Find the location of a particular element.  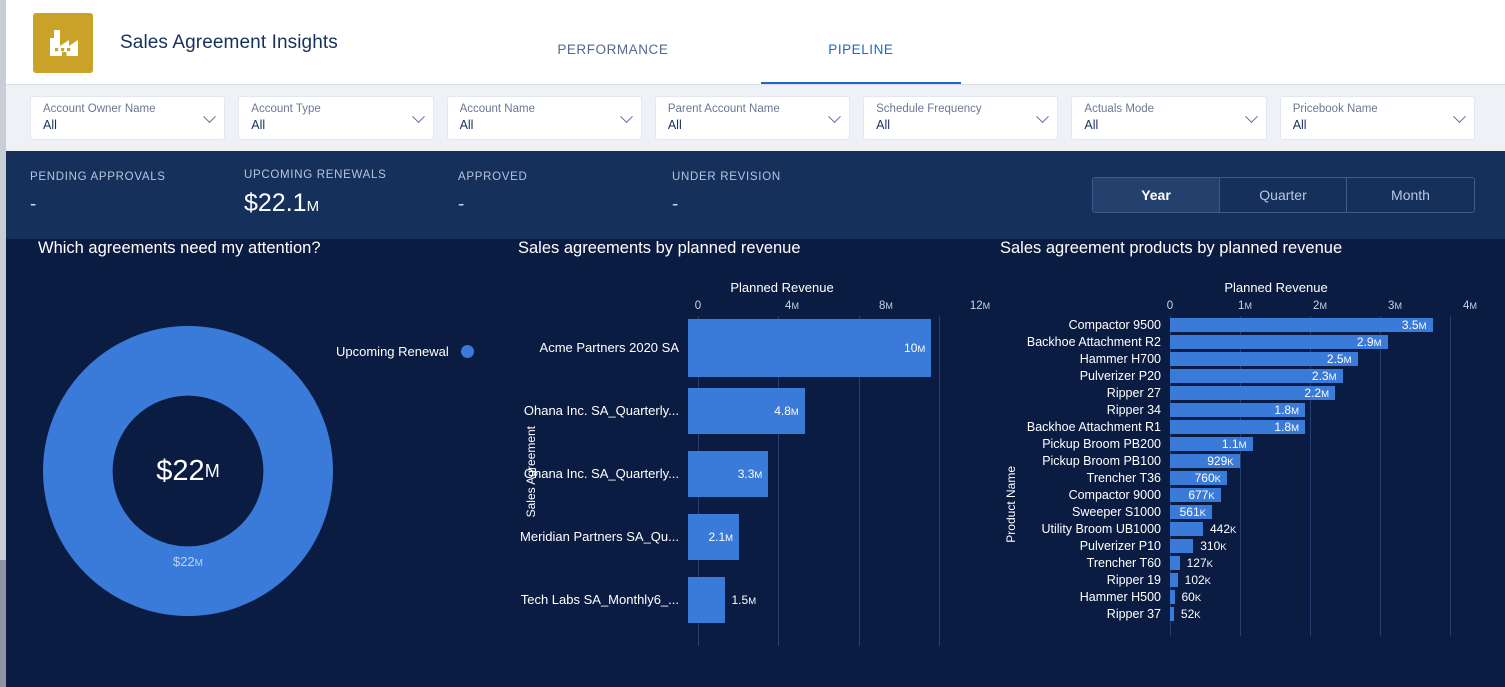

period-toggle-quarter: Quarter is located at coordinates (1283, 195).